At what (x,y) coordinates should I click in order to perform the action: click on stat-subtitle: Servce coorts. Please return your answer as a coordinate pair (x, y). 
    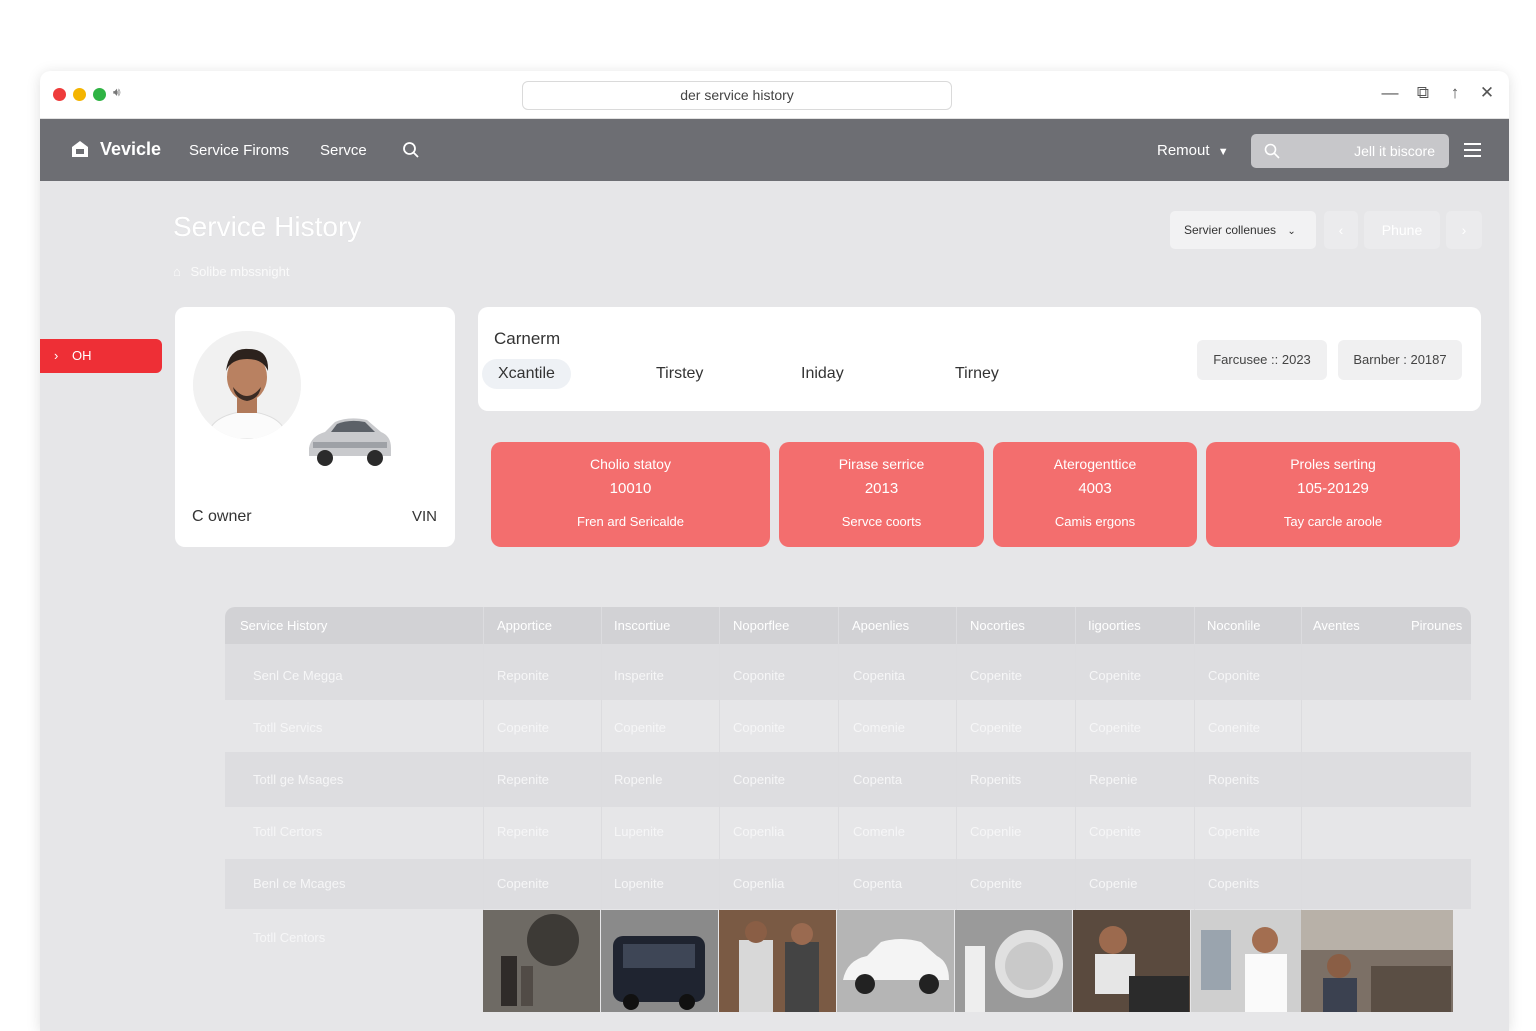
    Looking at the image, I should click on (881, 521).